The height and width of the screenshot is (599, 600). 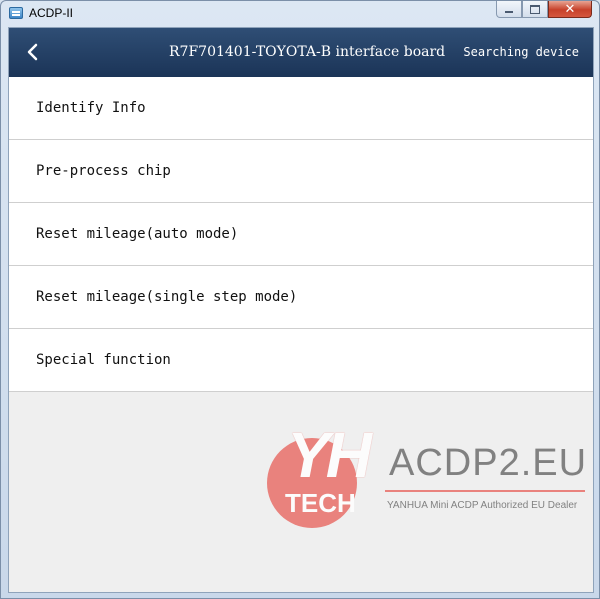 I want to click on minimize-icon, so click(x=509, y=11).